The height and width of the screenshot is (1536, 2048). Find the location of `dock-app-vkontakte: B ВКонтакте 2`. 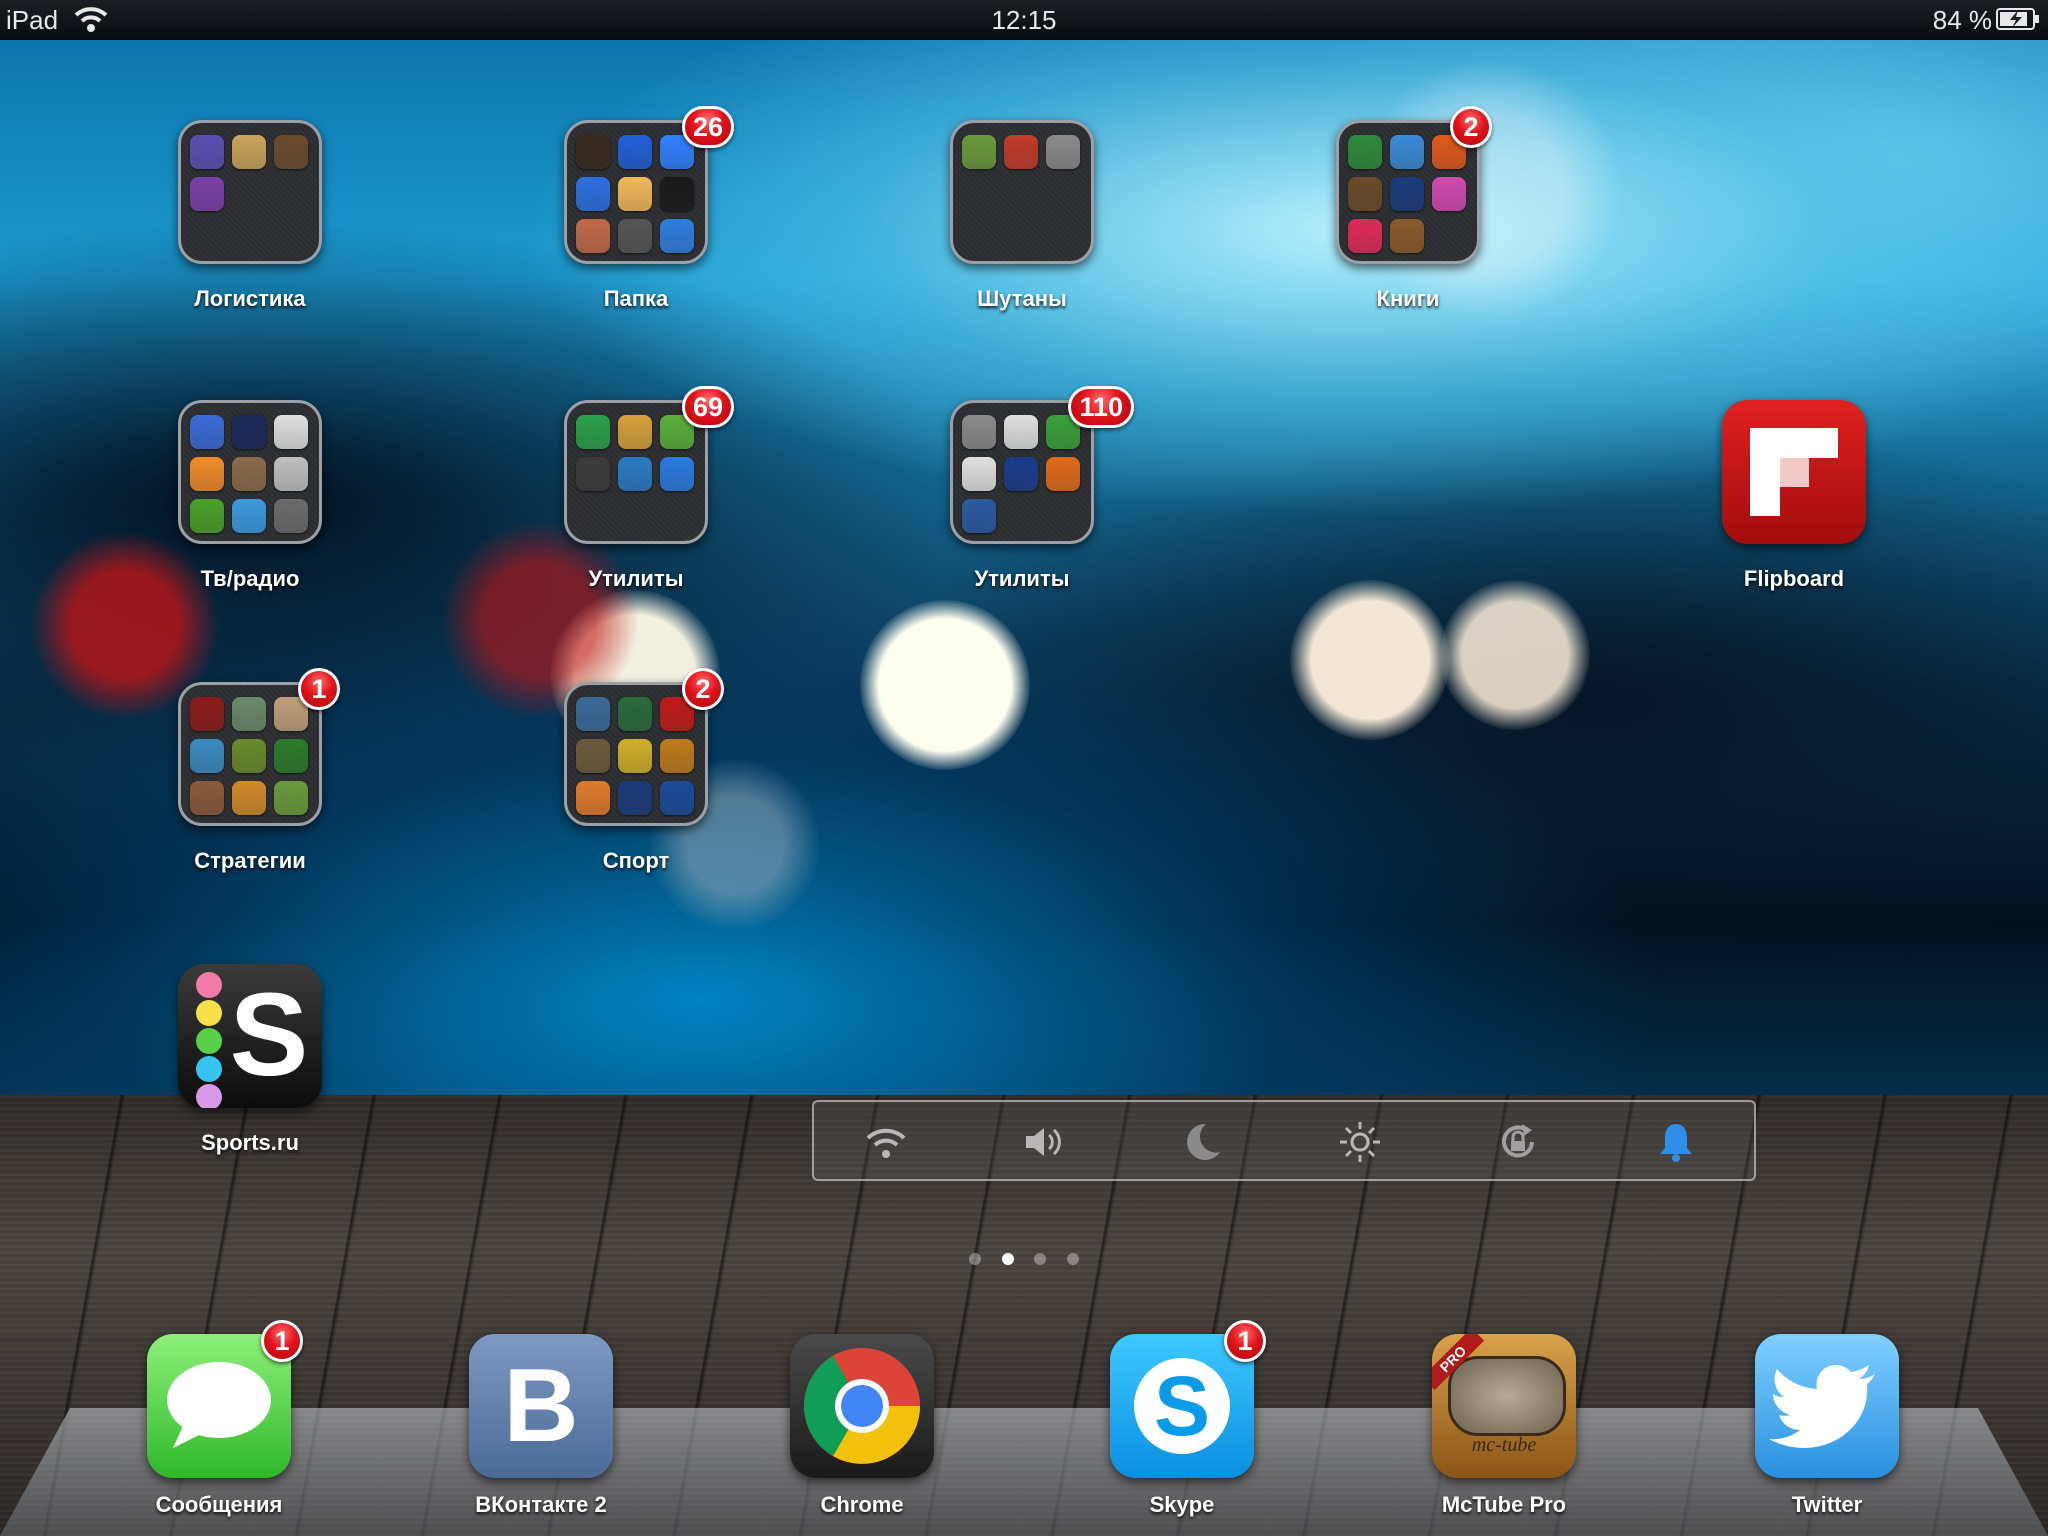

dock-app-vkontakte: B ВКонтакте 2 is located at coordinates (541, 1426).